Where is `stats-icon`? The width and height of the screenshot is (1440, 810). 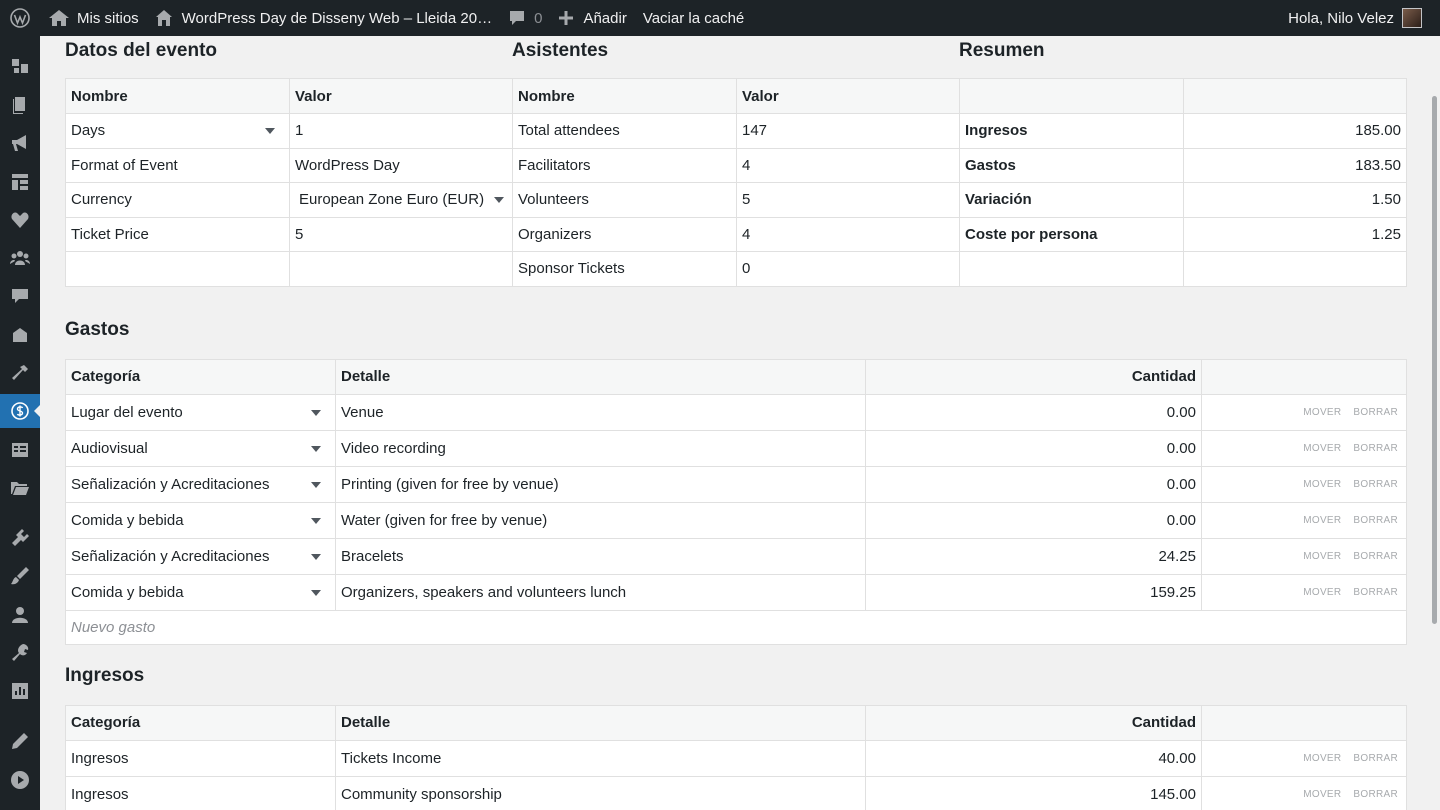
stats-icon is located at coordinates (20, 691).